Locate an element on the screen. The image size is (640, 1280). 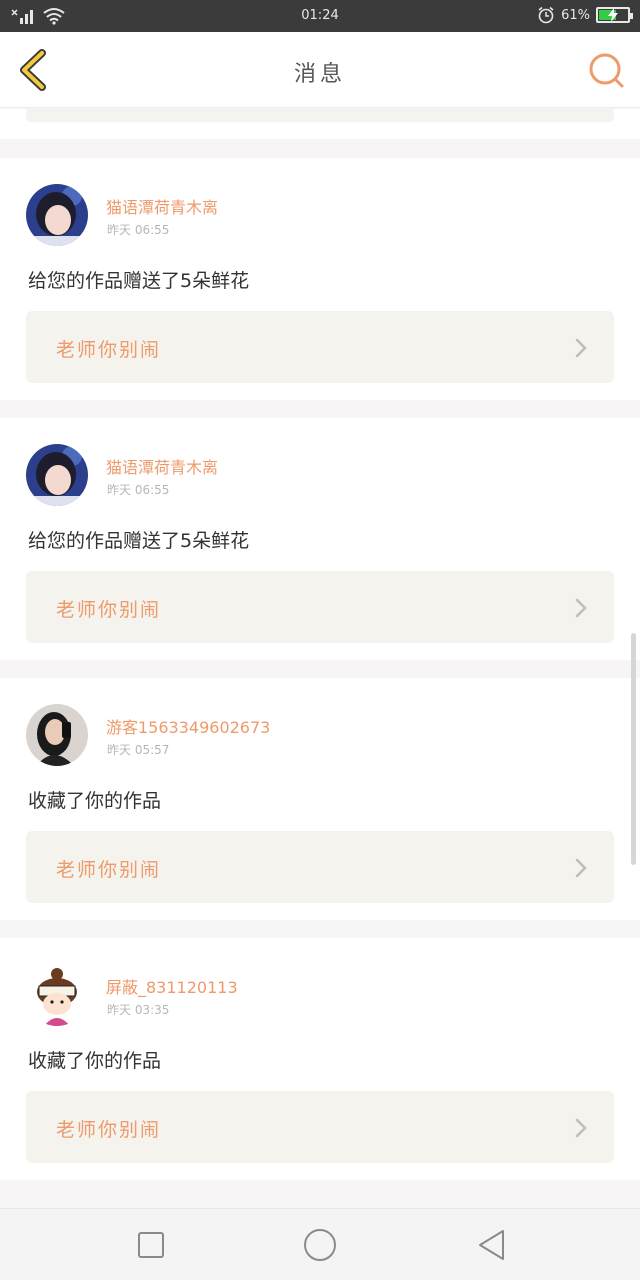
alarm-clock-icon is located at coordinates (546, 15).